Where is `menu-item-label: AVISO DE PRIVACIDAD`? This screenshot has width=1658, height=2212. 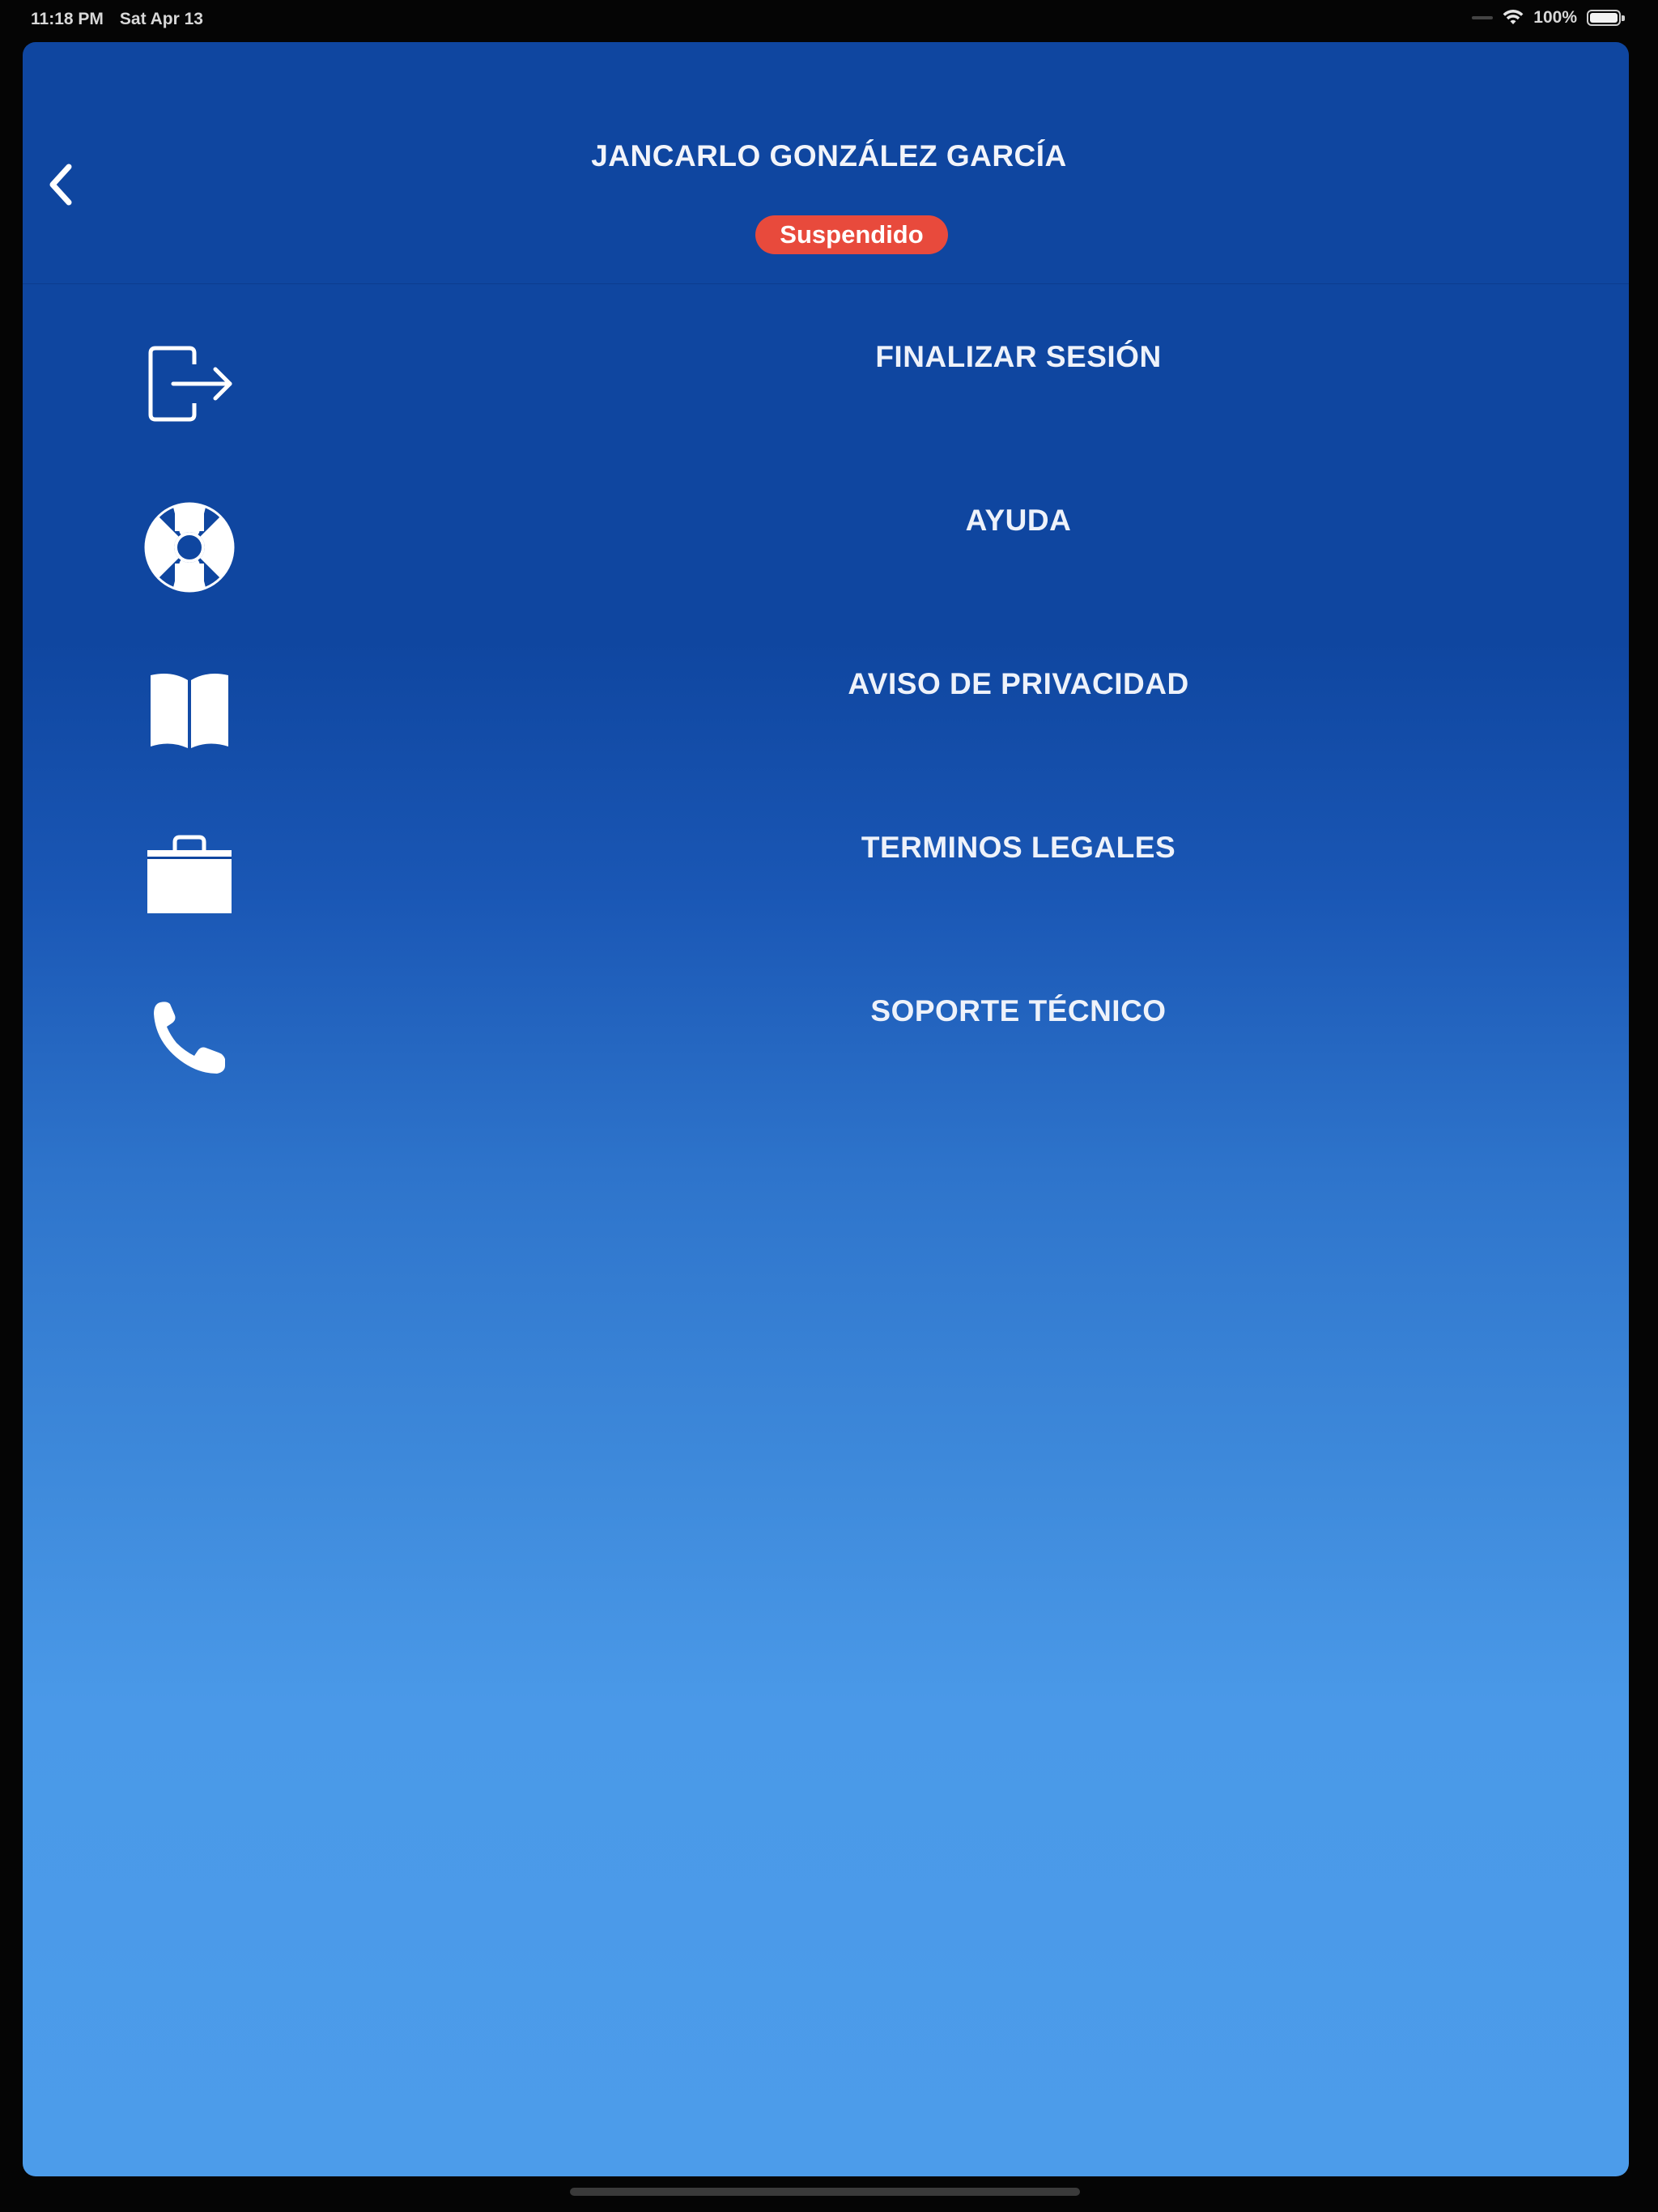
menu-item-label: AVISO DE PRIVACIDAD is located at coordinates (1018, 683).